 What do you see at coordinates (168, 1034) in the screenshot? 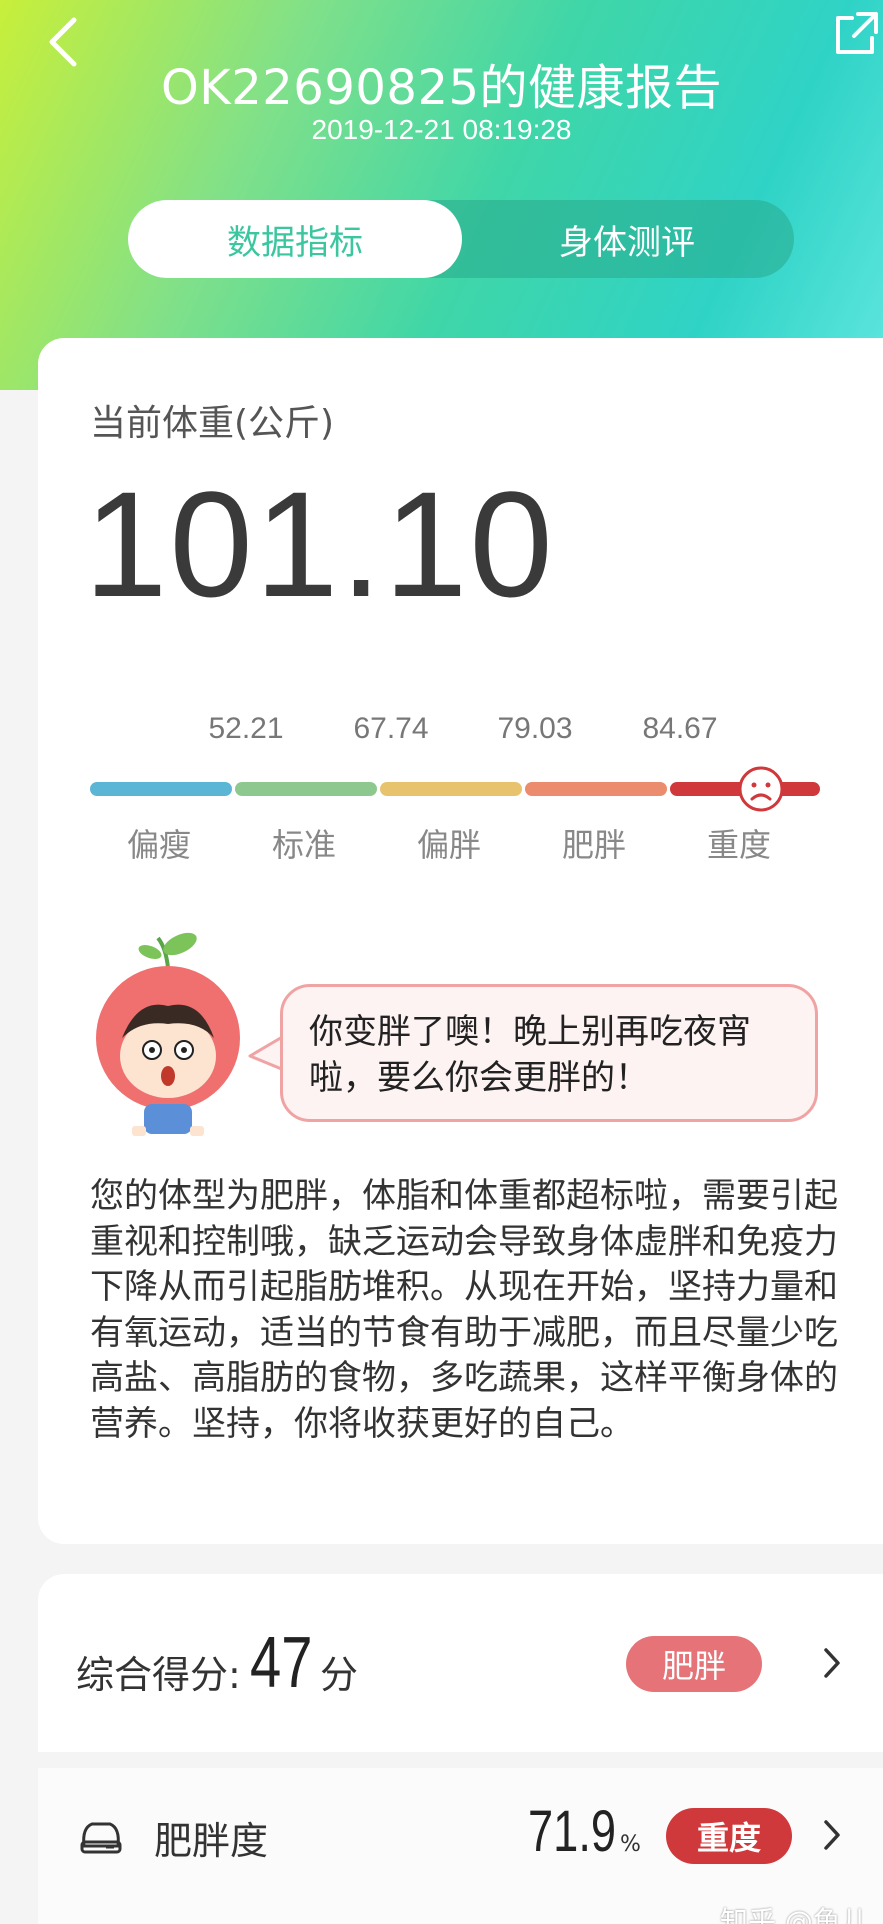
I see `tomato-mascot-icon` at bounding box center [168, 1034].